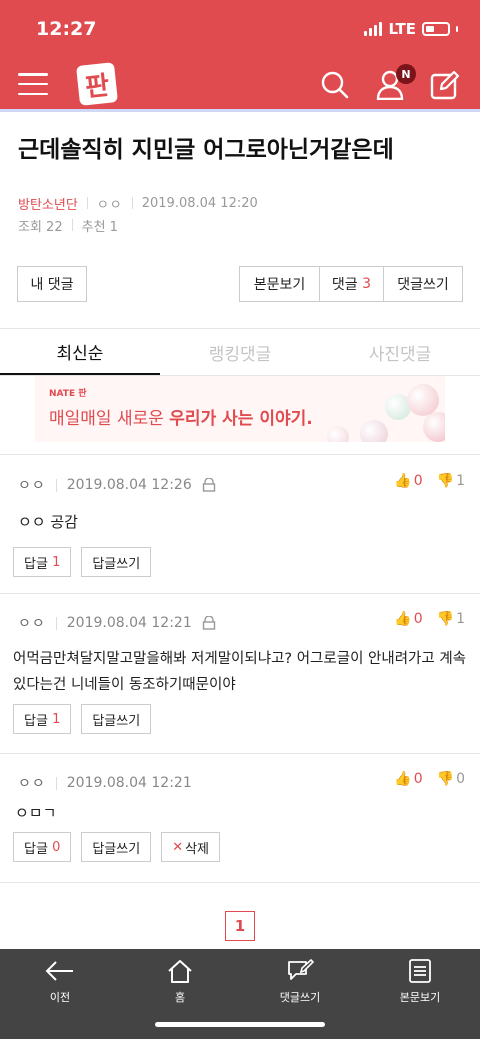 This screenshot has height=1039, width=480. What do you see at coordinates (240, 1024) in the screenshot?
I see `home-indicator` at bounding box center [240, 1024].